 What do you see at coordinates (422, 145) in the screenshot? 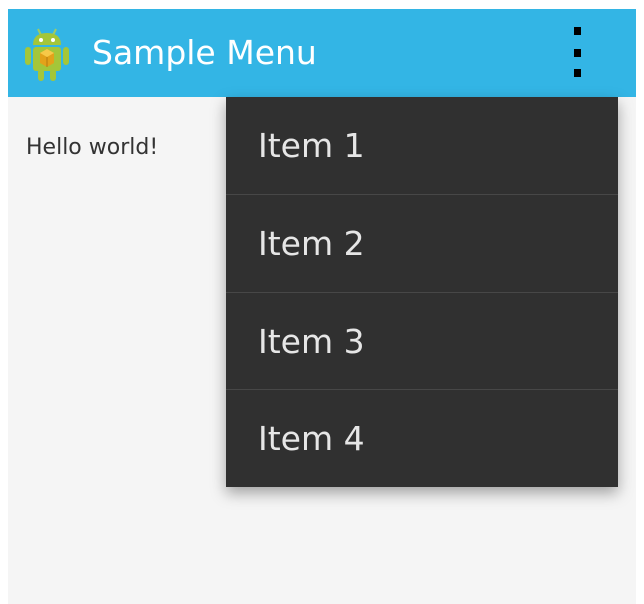
I see `menu-item-1: Item 1` at bounding box center [422, 145].